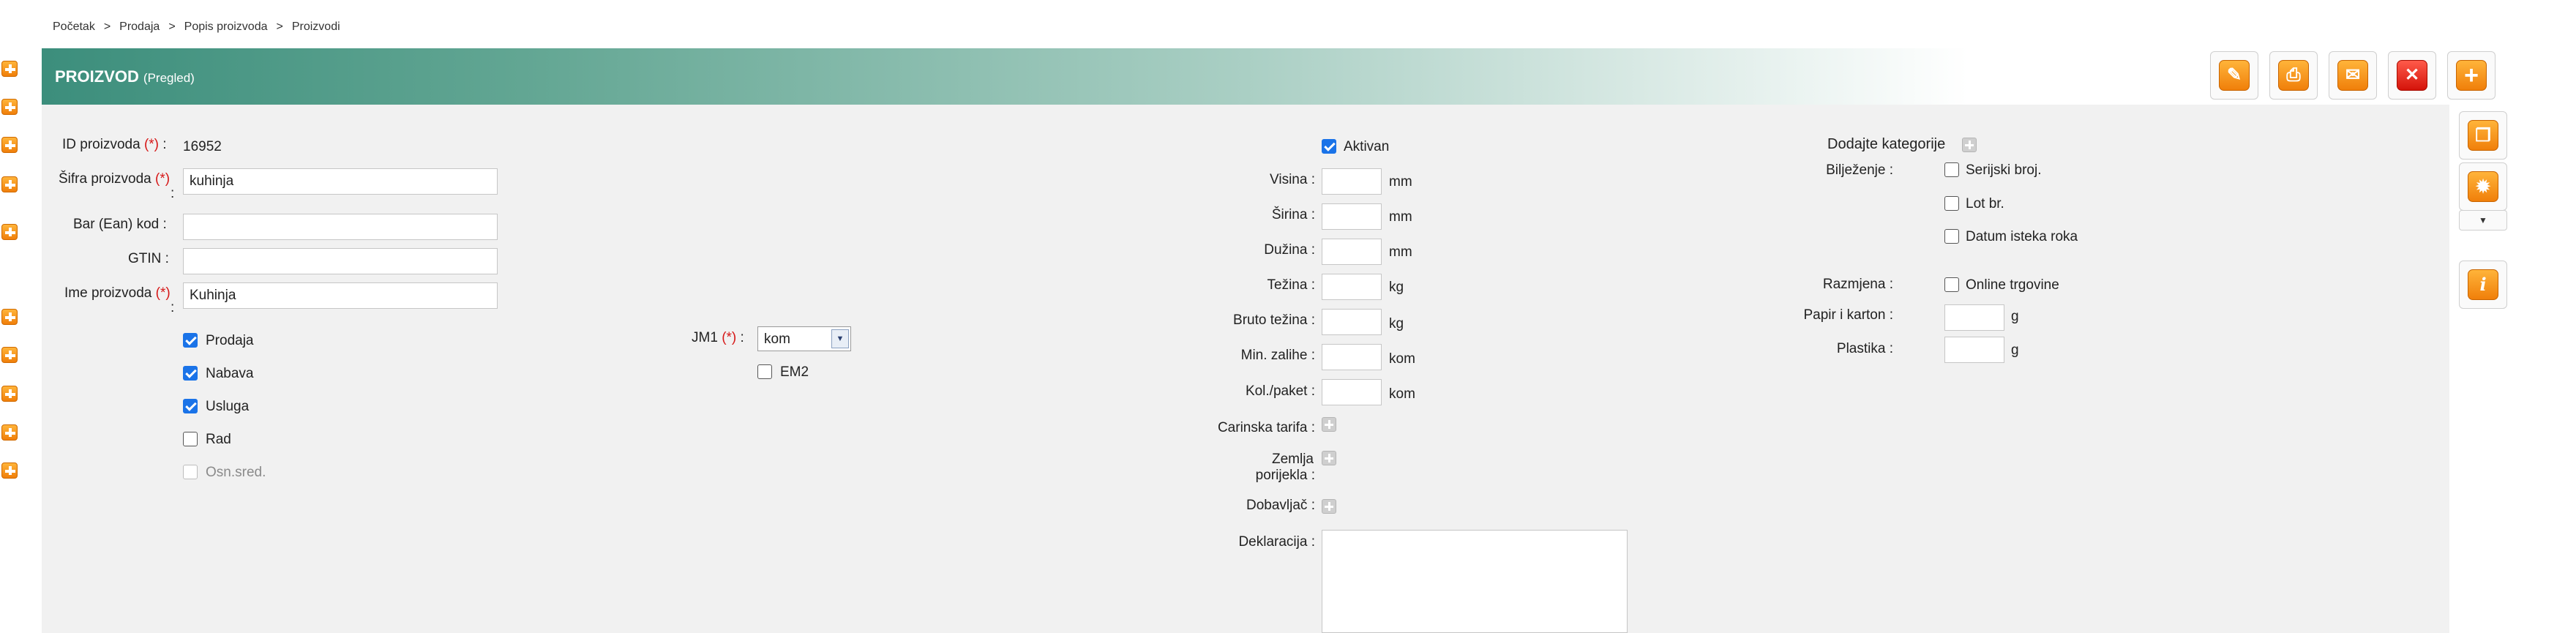  Describe the element at coordinates (1367, 146) in the screenshot. I see `aktivan-label: Aktivan` at that location.